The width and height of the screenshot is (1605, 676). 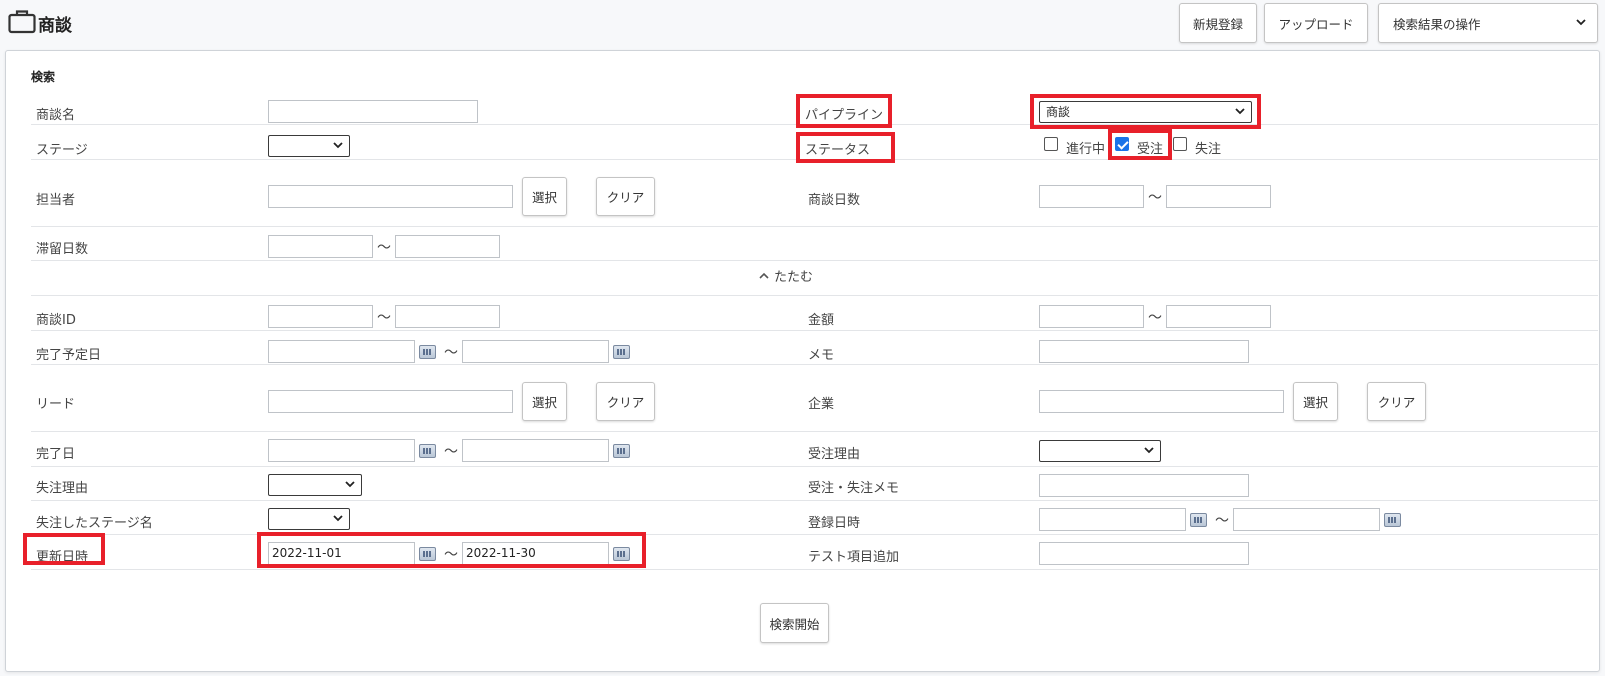 What do you see at coordinates (535, 450) in the screenshot?
I see `completed-date-to-input` at bounding box center [535, 450].